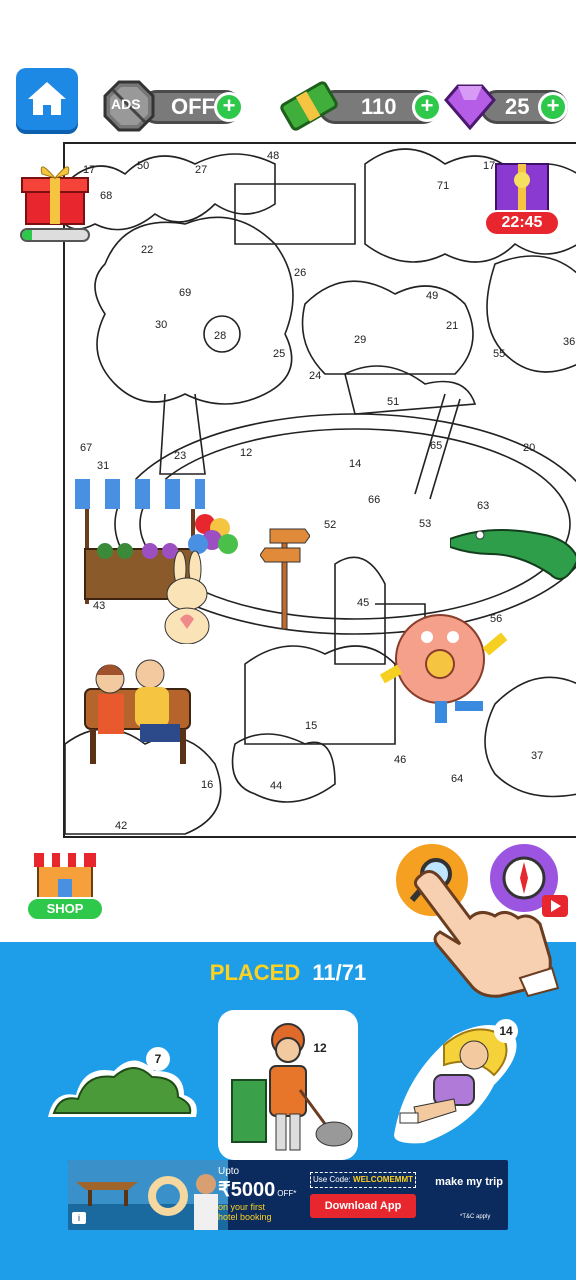 Image resolution: width=576 pixels, height=1280 pixels. What do you see at coordinates (512, 554) in the screenshot?
I see `crocodile` at bounding box center [512, 554].